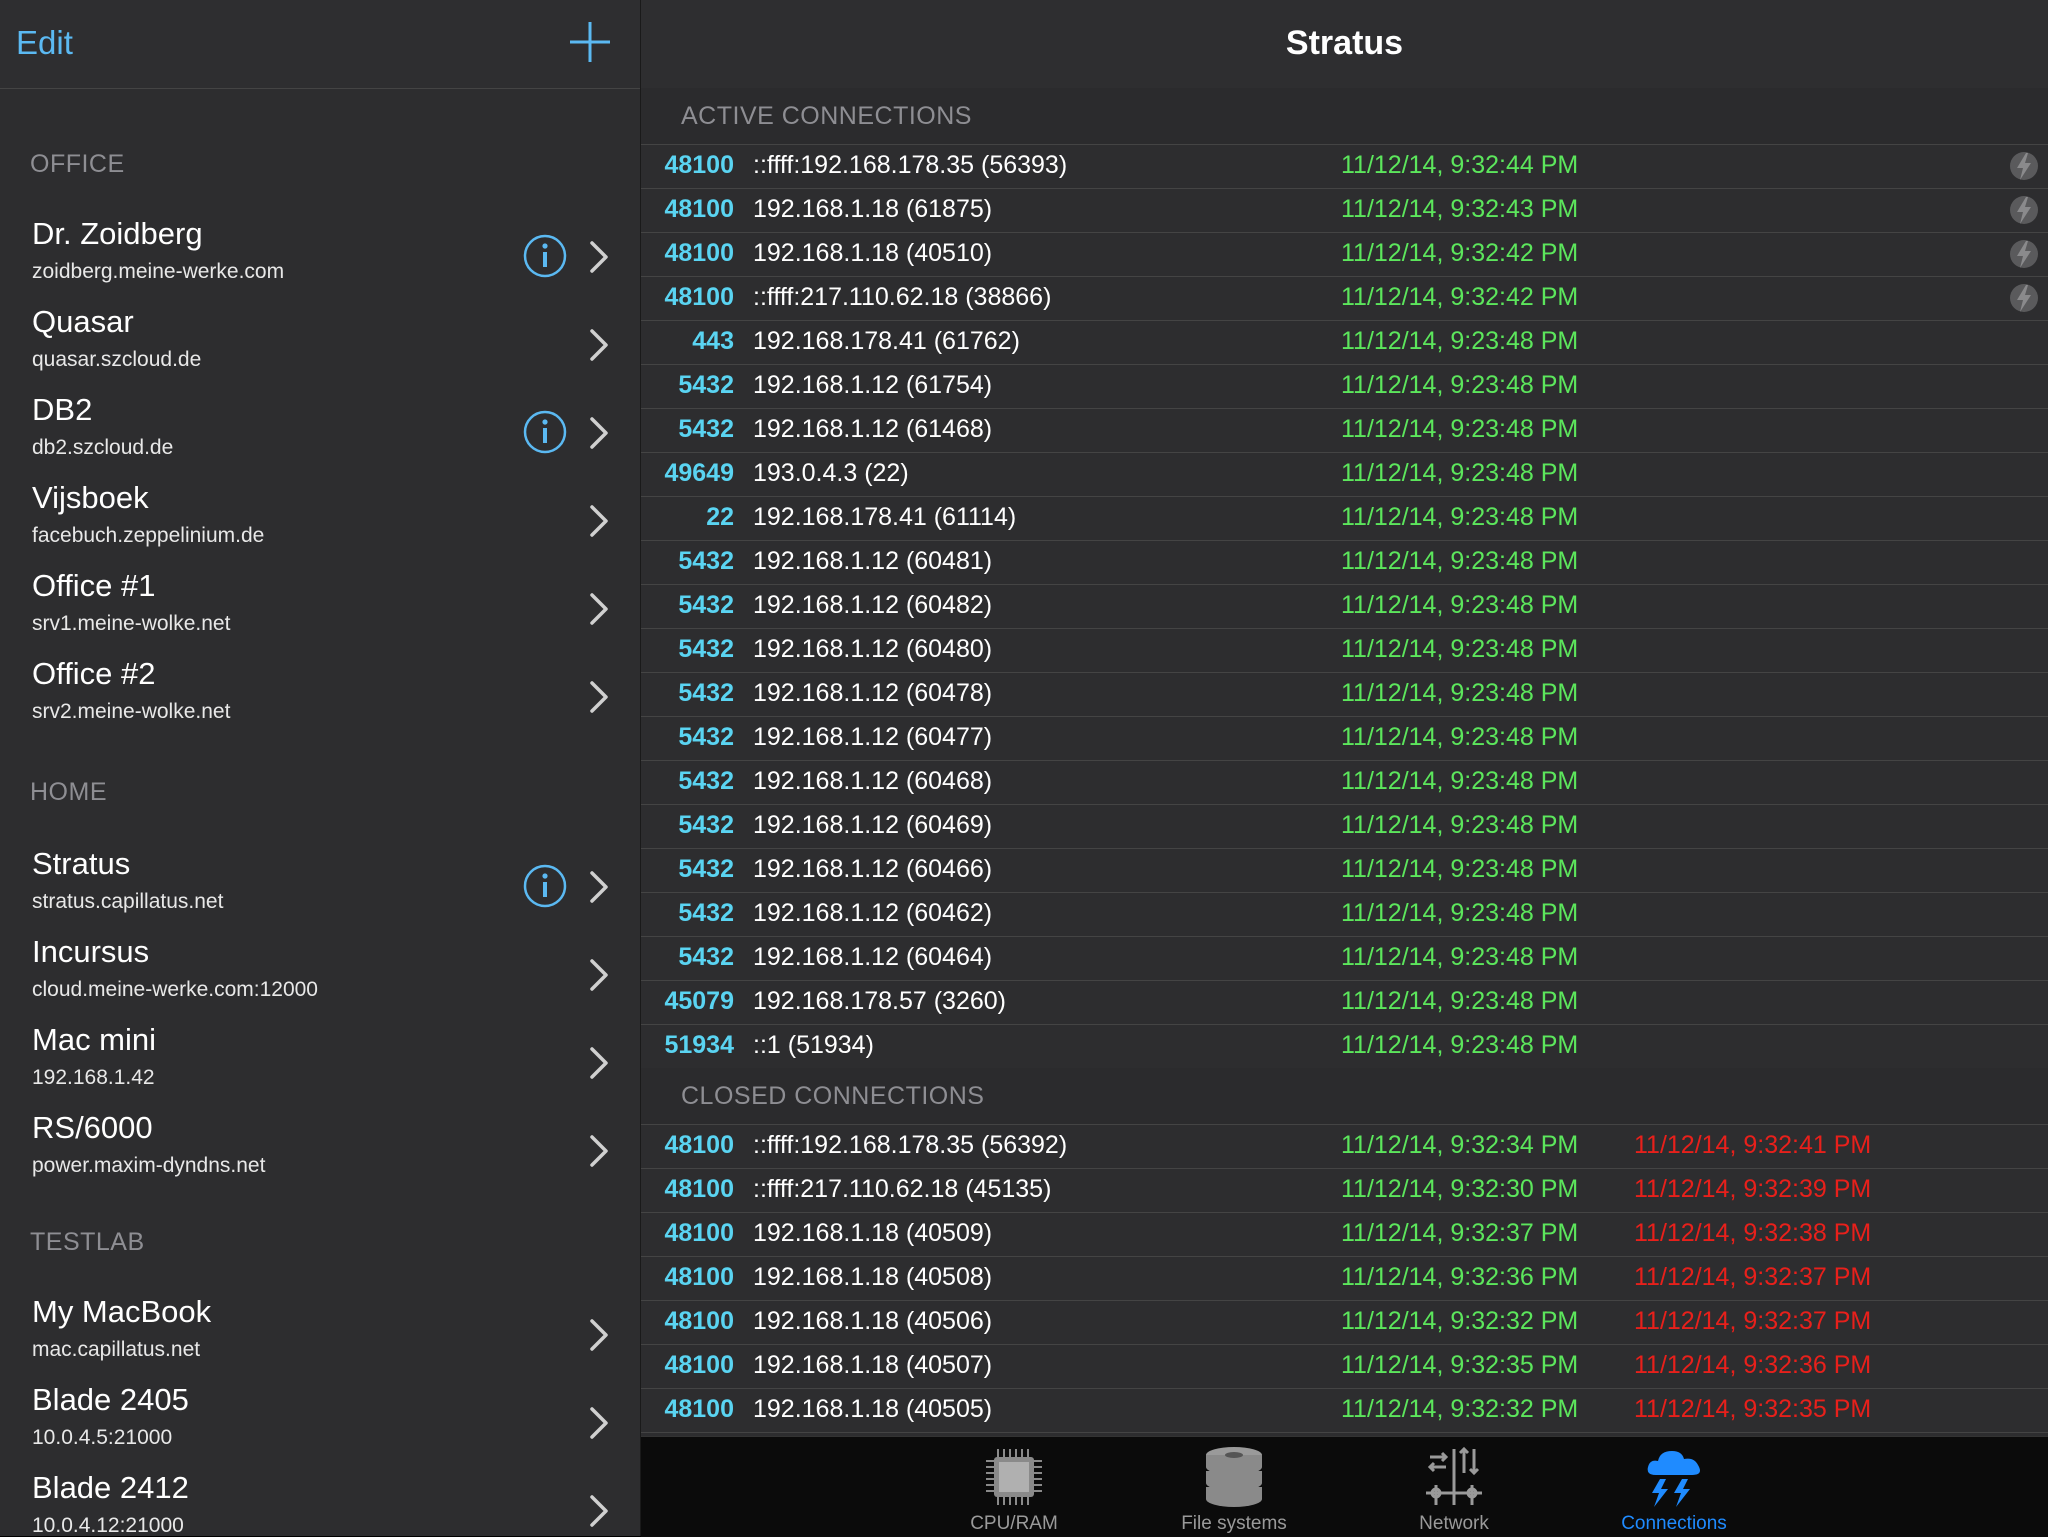 This screenshot has width=2048, height=1537. I want to click on main-header: Stratus, so click(1344, 44).